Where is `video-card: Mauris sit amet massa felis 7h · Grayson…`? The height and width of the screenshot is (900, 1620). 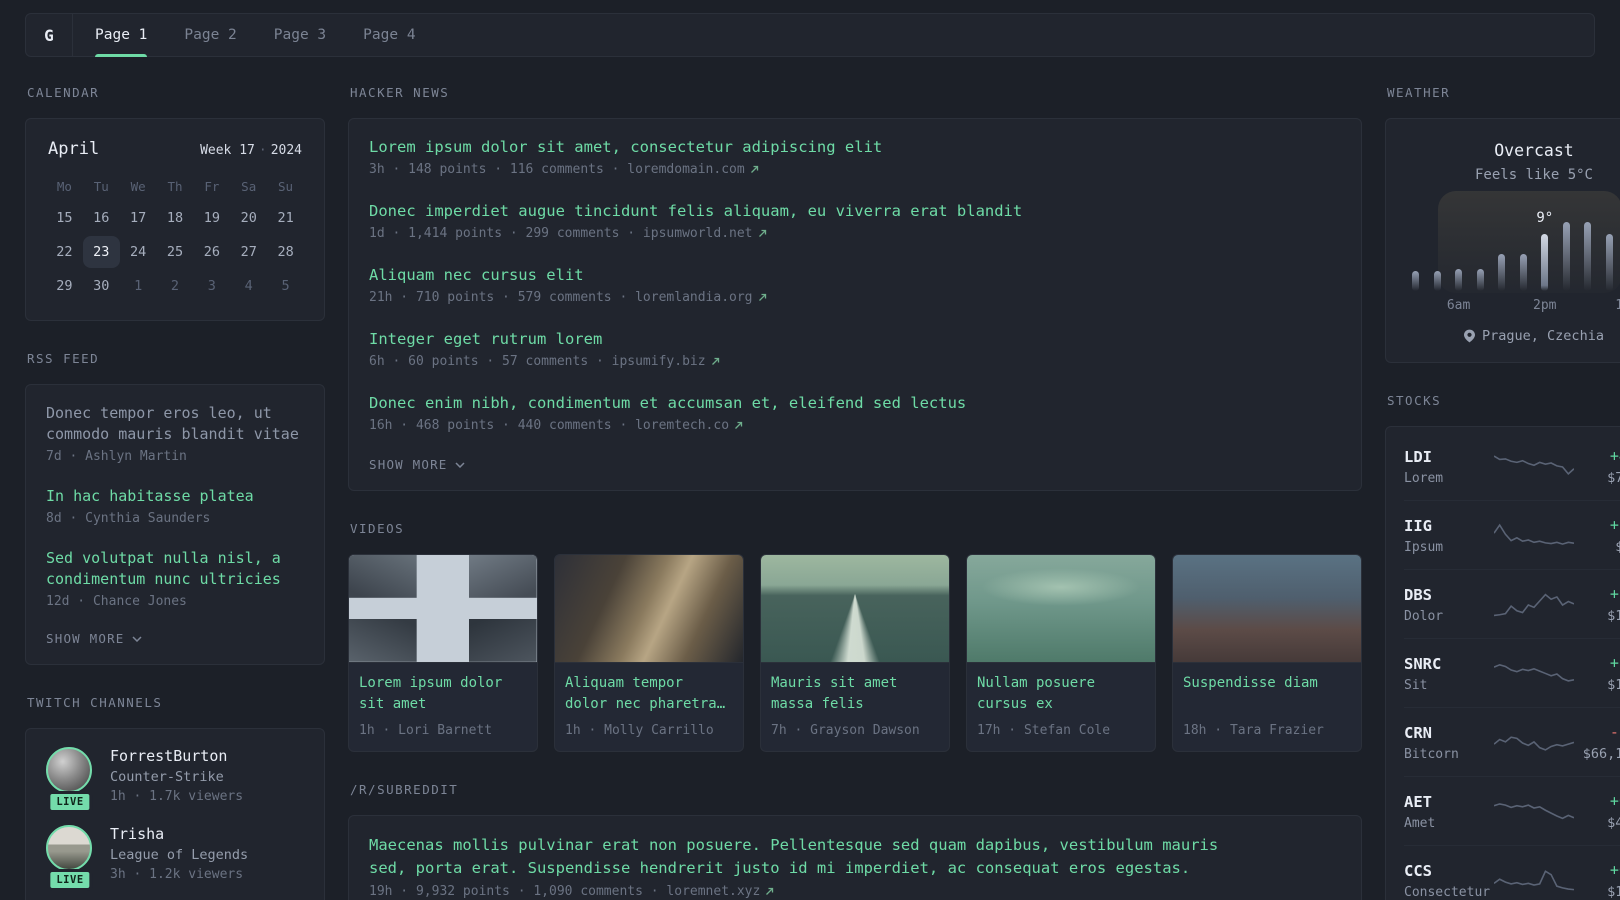 video-card: Mauris sit amet massa felis 7h · Grayson… is located at coordinates (855, 653).